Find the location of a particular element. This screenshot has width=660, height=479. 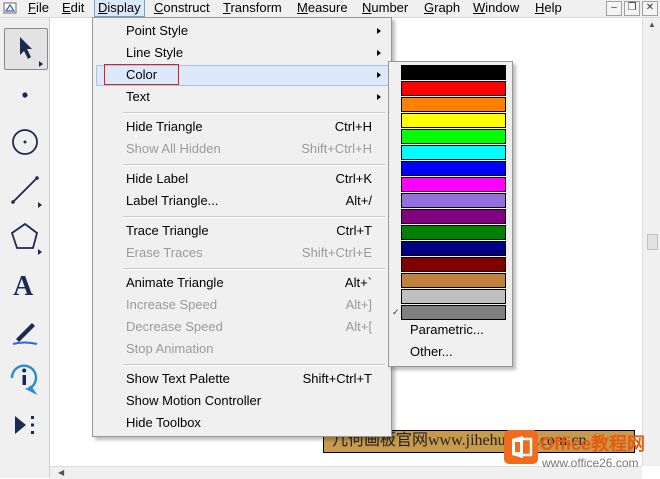

app-icon is located at coordinates (10, 8).